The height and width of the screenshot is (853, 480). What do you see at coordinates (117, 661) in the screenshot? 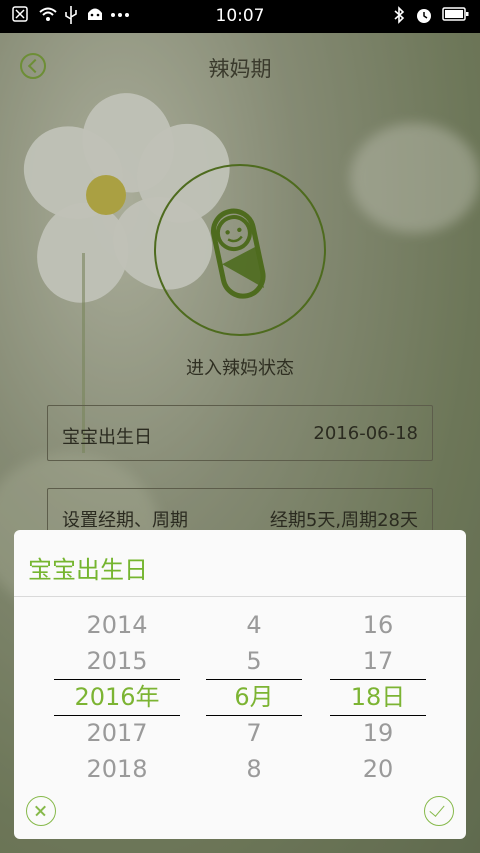
I see `wheel-item: 2015` at bounding box center [117, 661].